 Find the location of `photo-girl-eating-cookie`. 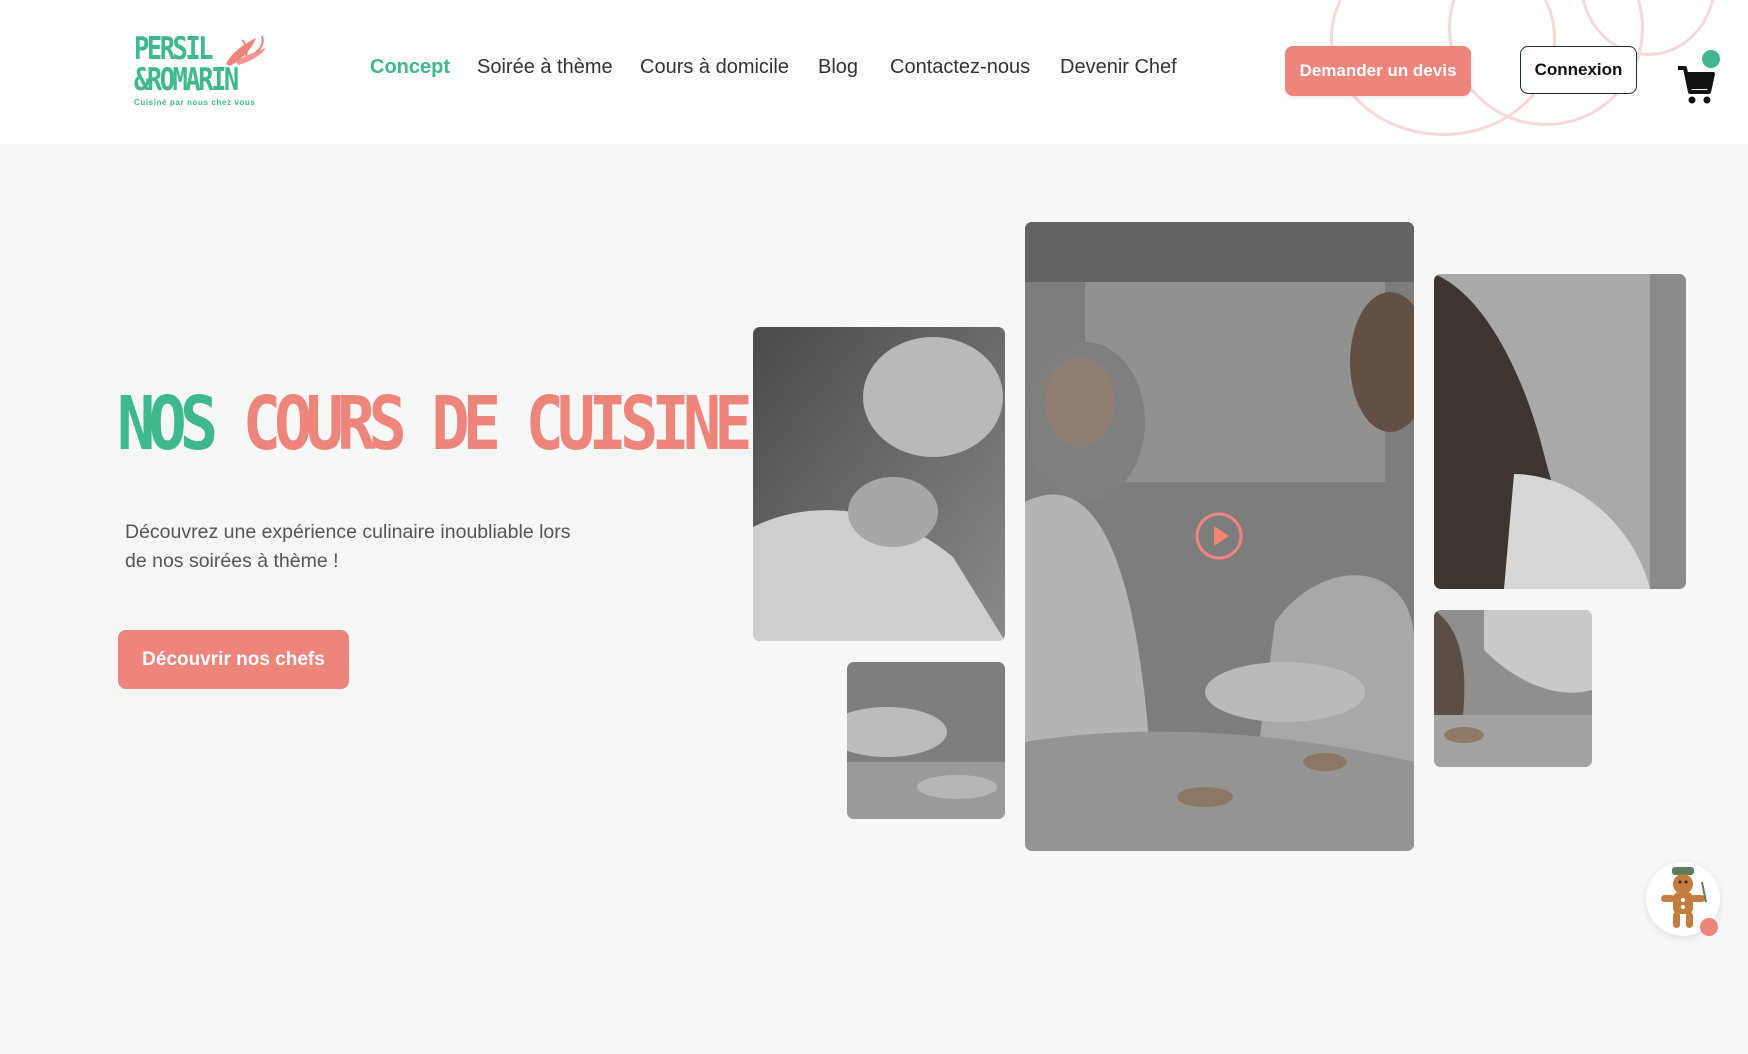

photo-girl-eating-cookie is located at coordinates (1560, 431).